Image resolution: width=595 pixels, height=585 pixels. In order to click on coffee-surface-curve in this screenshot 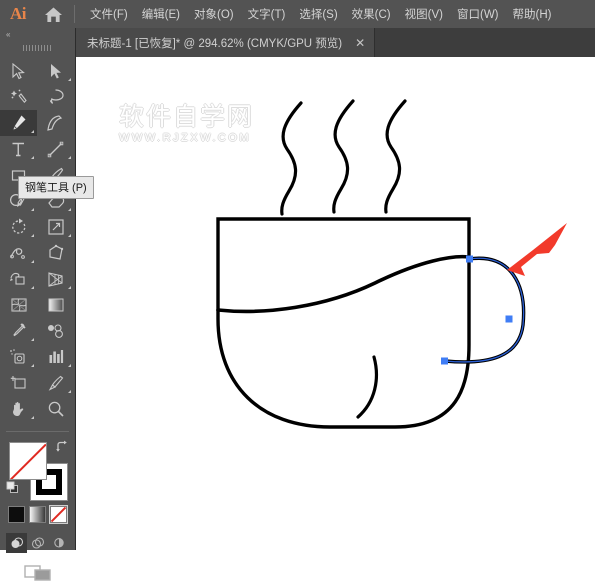, I will do `click(343, 284)`.